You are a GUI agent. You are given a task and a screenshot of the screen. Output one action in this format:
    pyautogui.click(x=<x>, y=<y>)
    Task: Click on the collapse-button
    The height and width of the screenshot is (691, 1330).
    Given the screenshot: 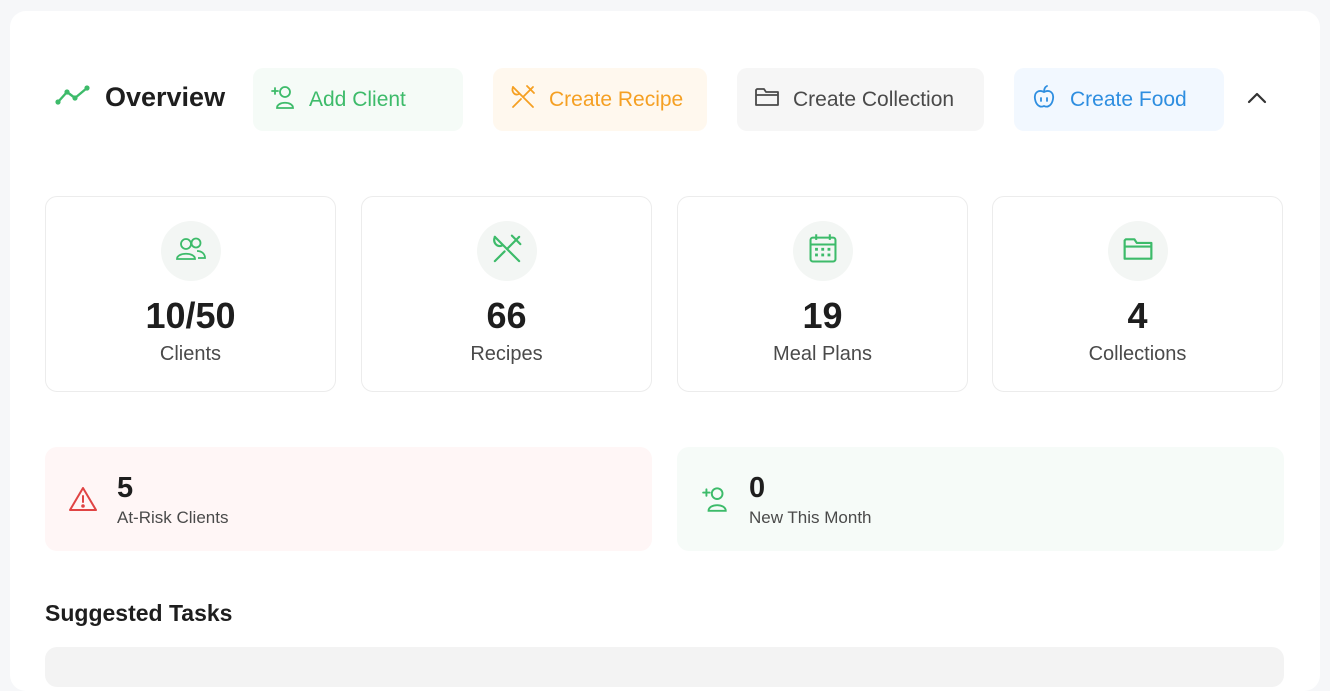 What is the action you would take?
    pyautogui.click(x=1257, y=100)
    